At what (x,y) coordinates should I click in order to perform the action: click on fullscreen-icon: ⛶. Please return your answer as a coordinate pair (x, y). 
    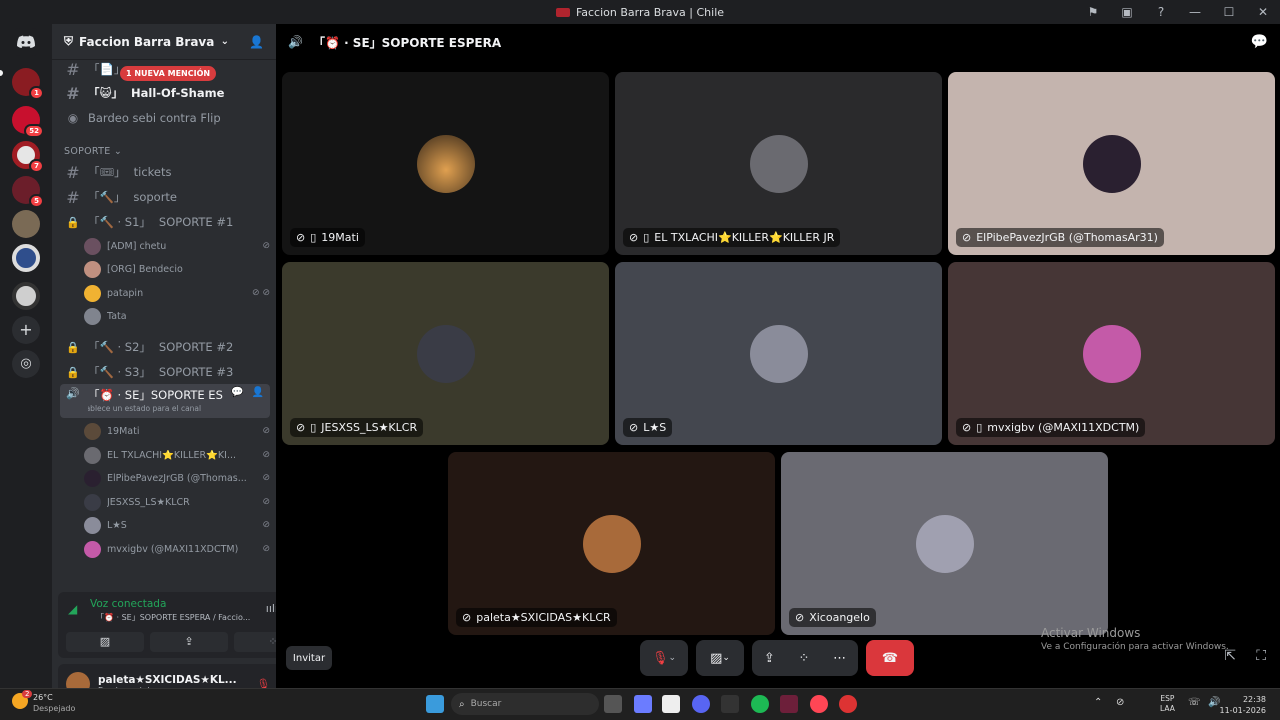
    Looking at the image, I should click on (1261, 656).